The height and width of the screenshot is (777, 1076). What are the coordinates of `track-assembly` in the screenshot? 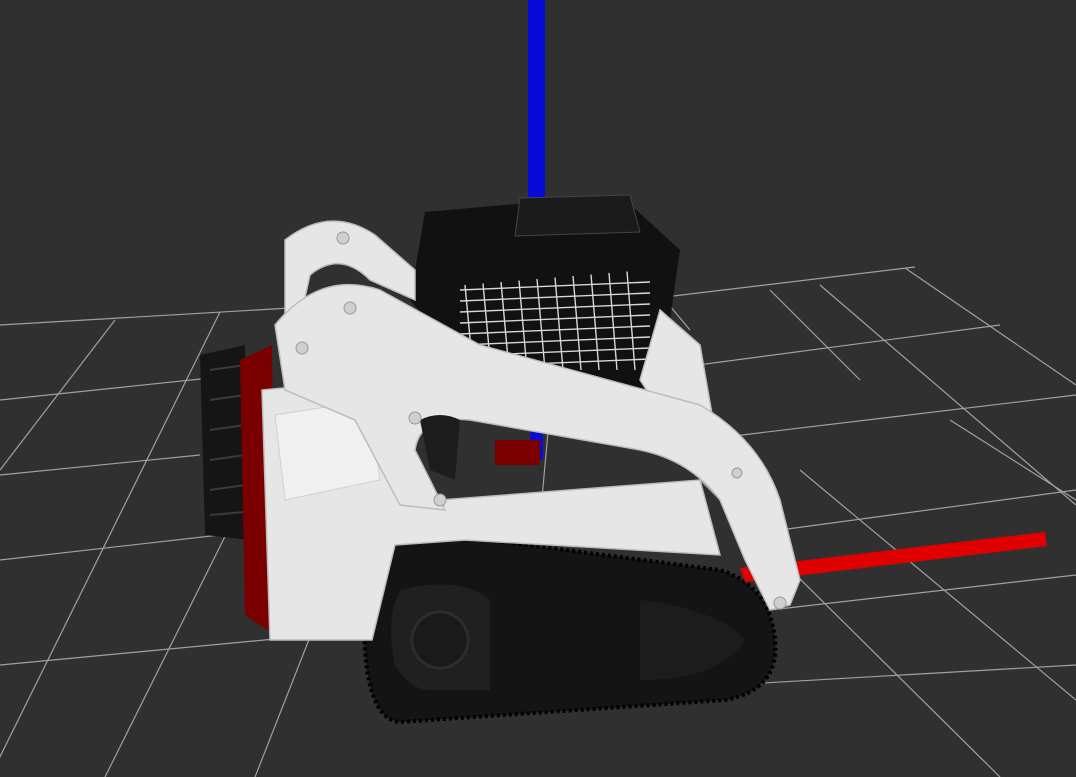 It's located at (570, 628).